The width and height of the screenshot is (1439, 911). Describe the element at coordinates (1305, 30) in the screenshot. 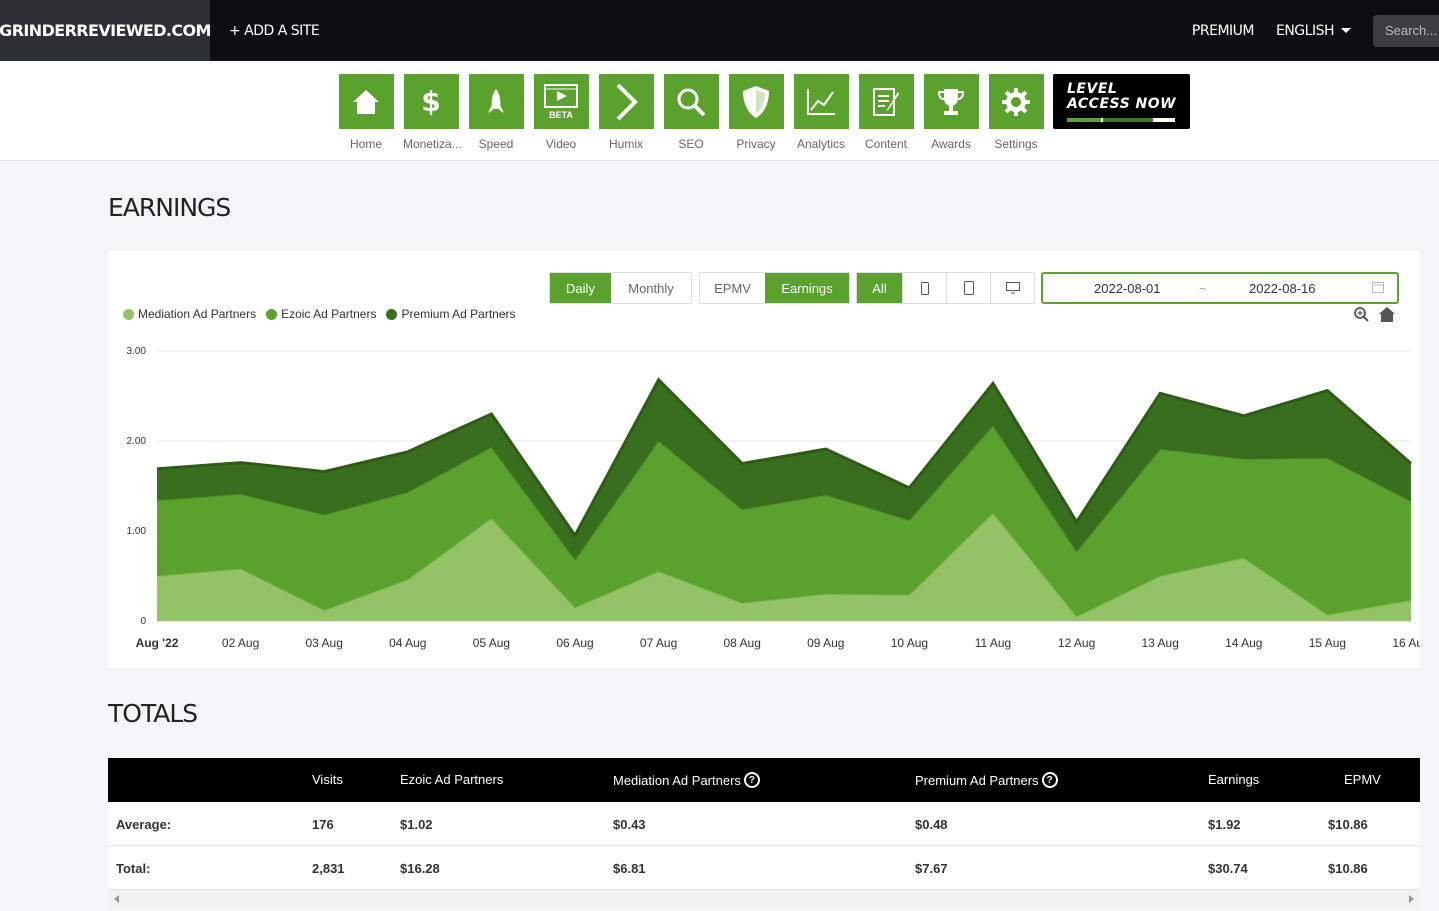

I see `language-label: ENGLISH` at that location.